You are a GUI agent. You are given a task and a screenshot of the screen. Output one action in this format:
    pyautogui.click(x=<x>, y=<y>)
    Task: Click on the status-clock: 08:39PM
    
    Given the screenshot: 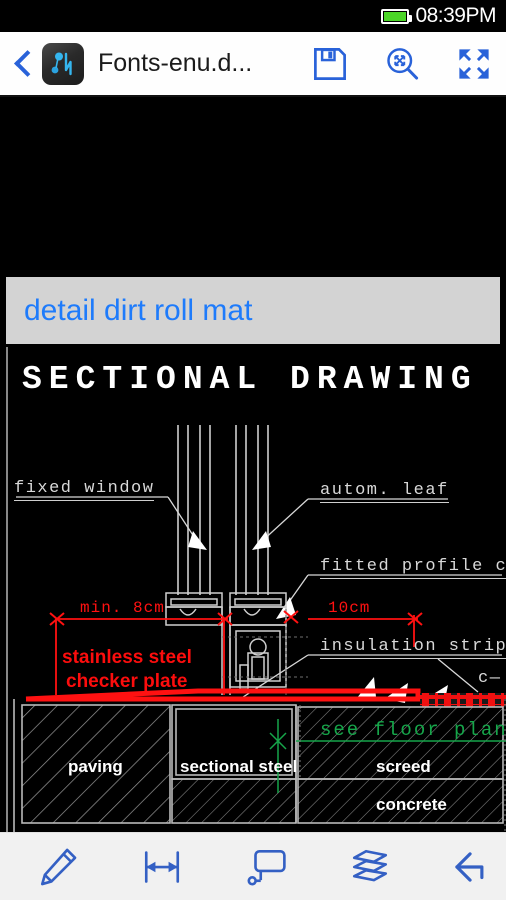 What is the action you would take?
    pyautogui.click(x=455, y=15)
    